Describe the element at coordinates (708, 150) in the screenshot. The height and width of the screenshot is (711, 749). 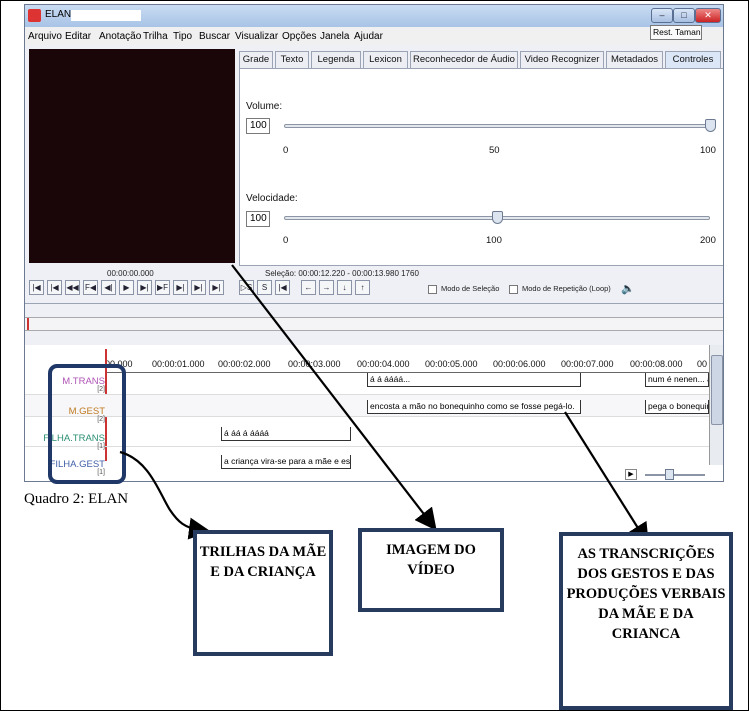
I see `volume-tick-max: 100` at that location.